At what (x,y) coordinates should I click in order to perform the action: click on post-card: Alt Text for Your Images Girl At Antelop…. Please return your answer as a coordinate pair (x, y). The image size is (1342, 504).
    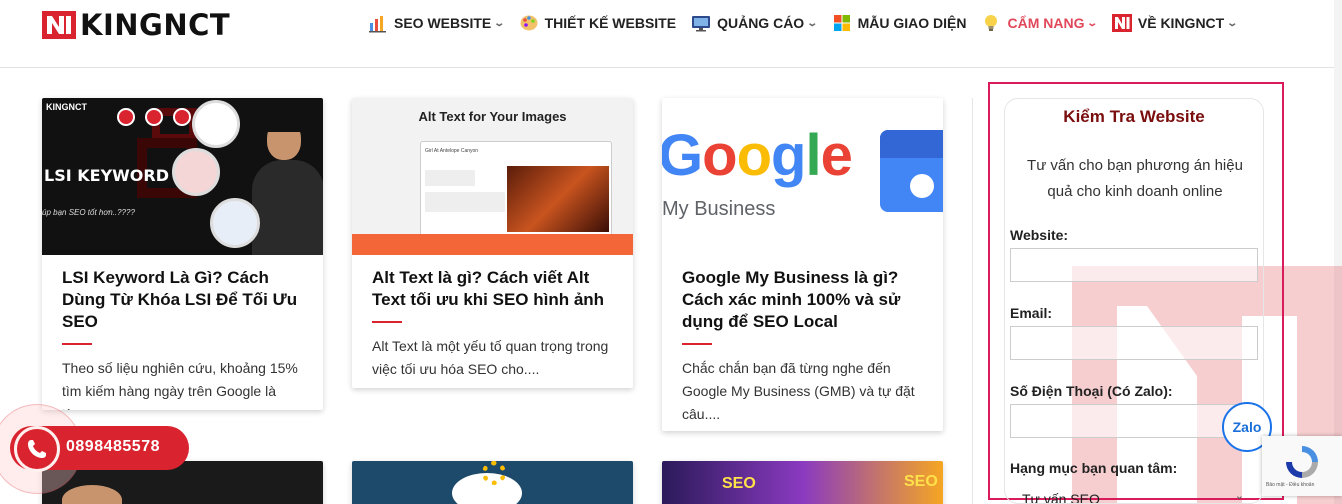
    Looking at the image, I should click on (492, 243).